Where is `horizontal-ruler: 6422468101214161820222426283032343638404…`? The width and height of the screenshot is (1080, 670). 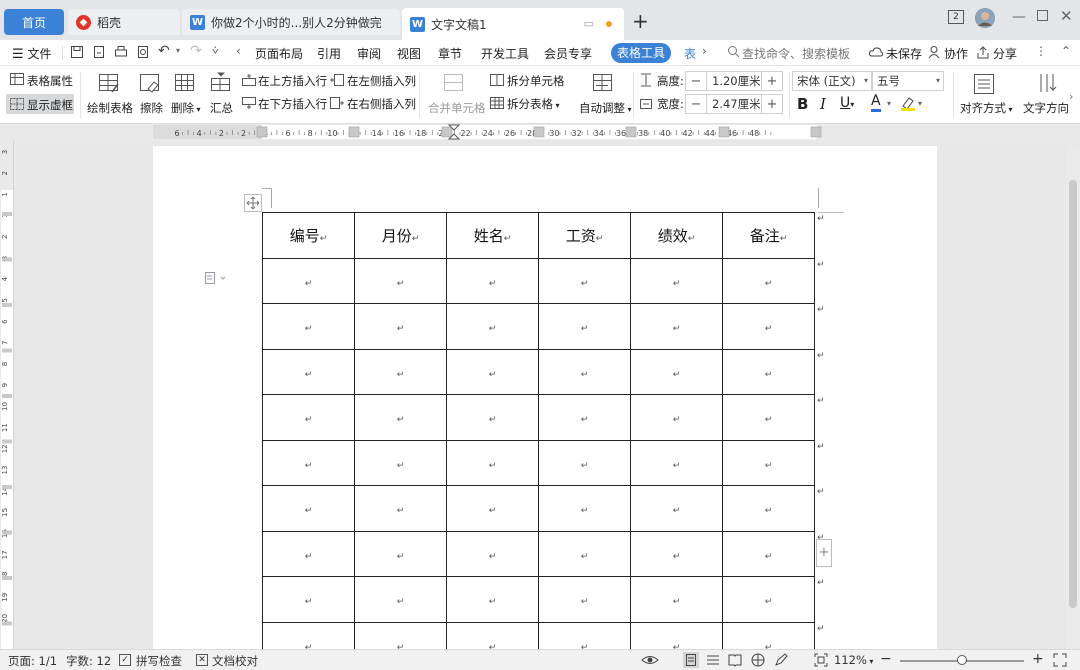 horizontal-ruler: 6422468101214161820222426283032343638404… is located at coordinates (540, 132).